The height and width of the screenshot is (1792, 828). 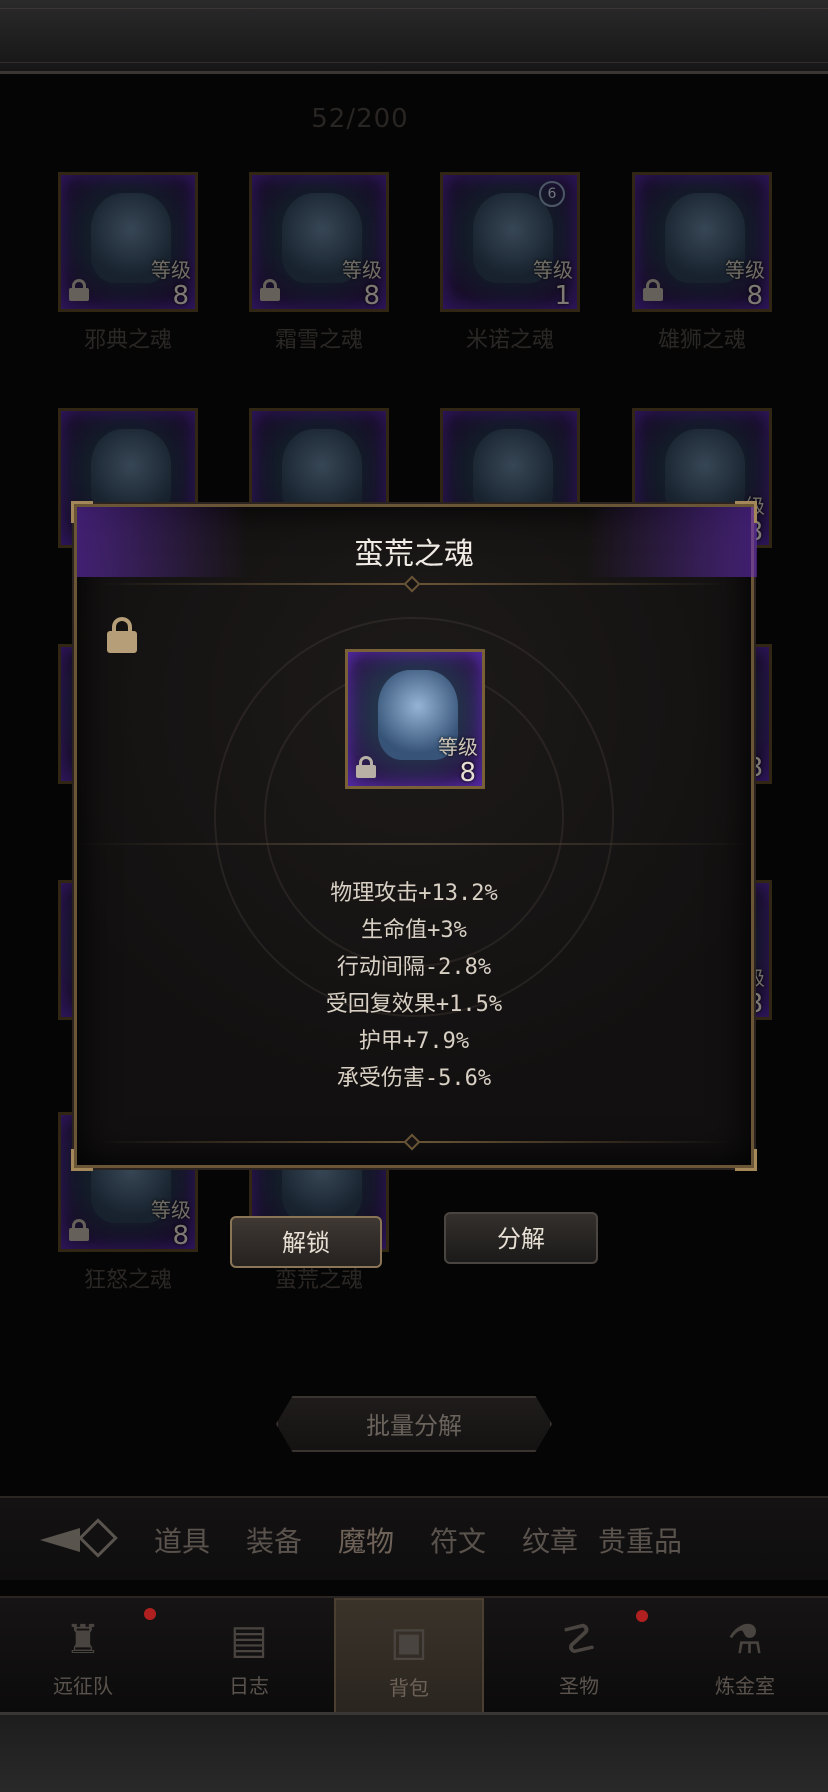 I want to click on nav-journal: ▤ 日志, so click(x=249, y=1656).